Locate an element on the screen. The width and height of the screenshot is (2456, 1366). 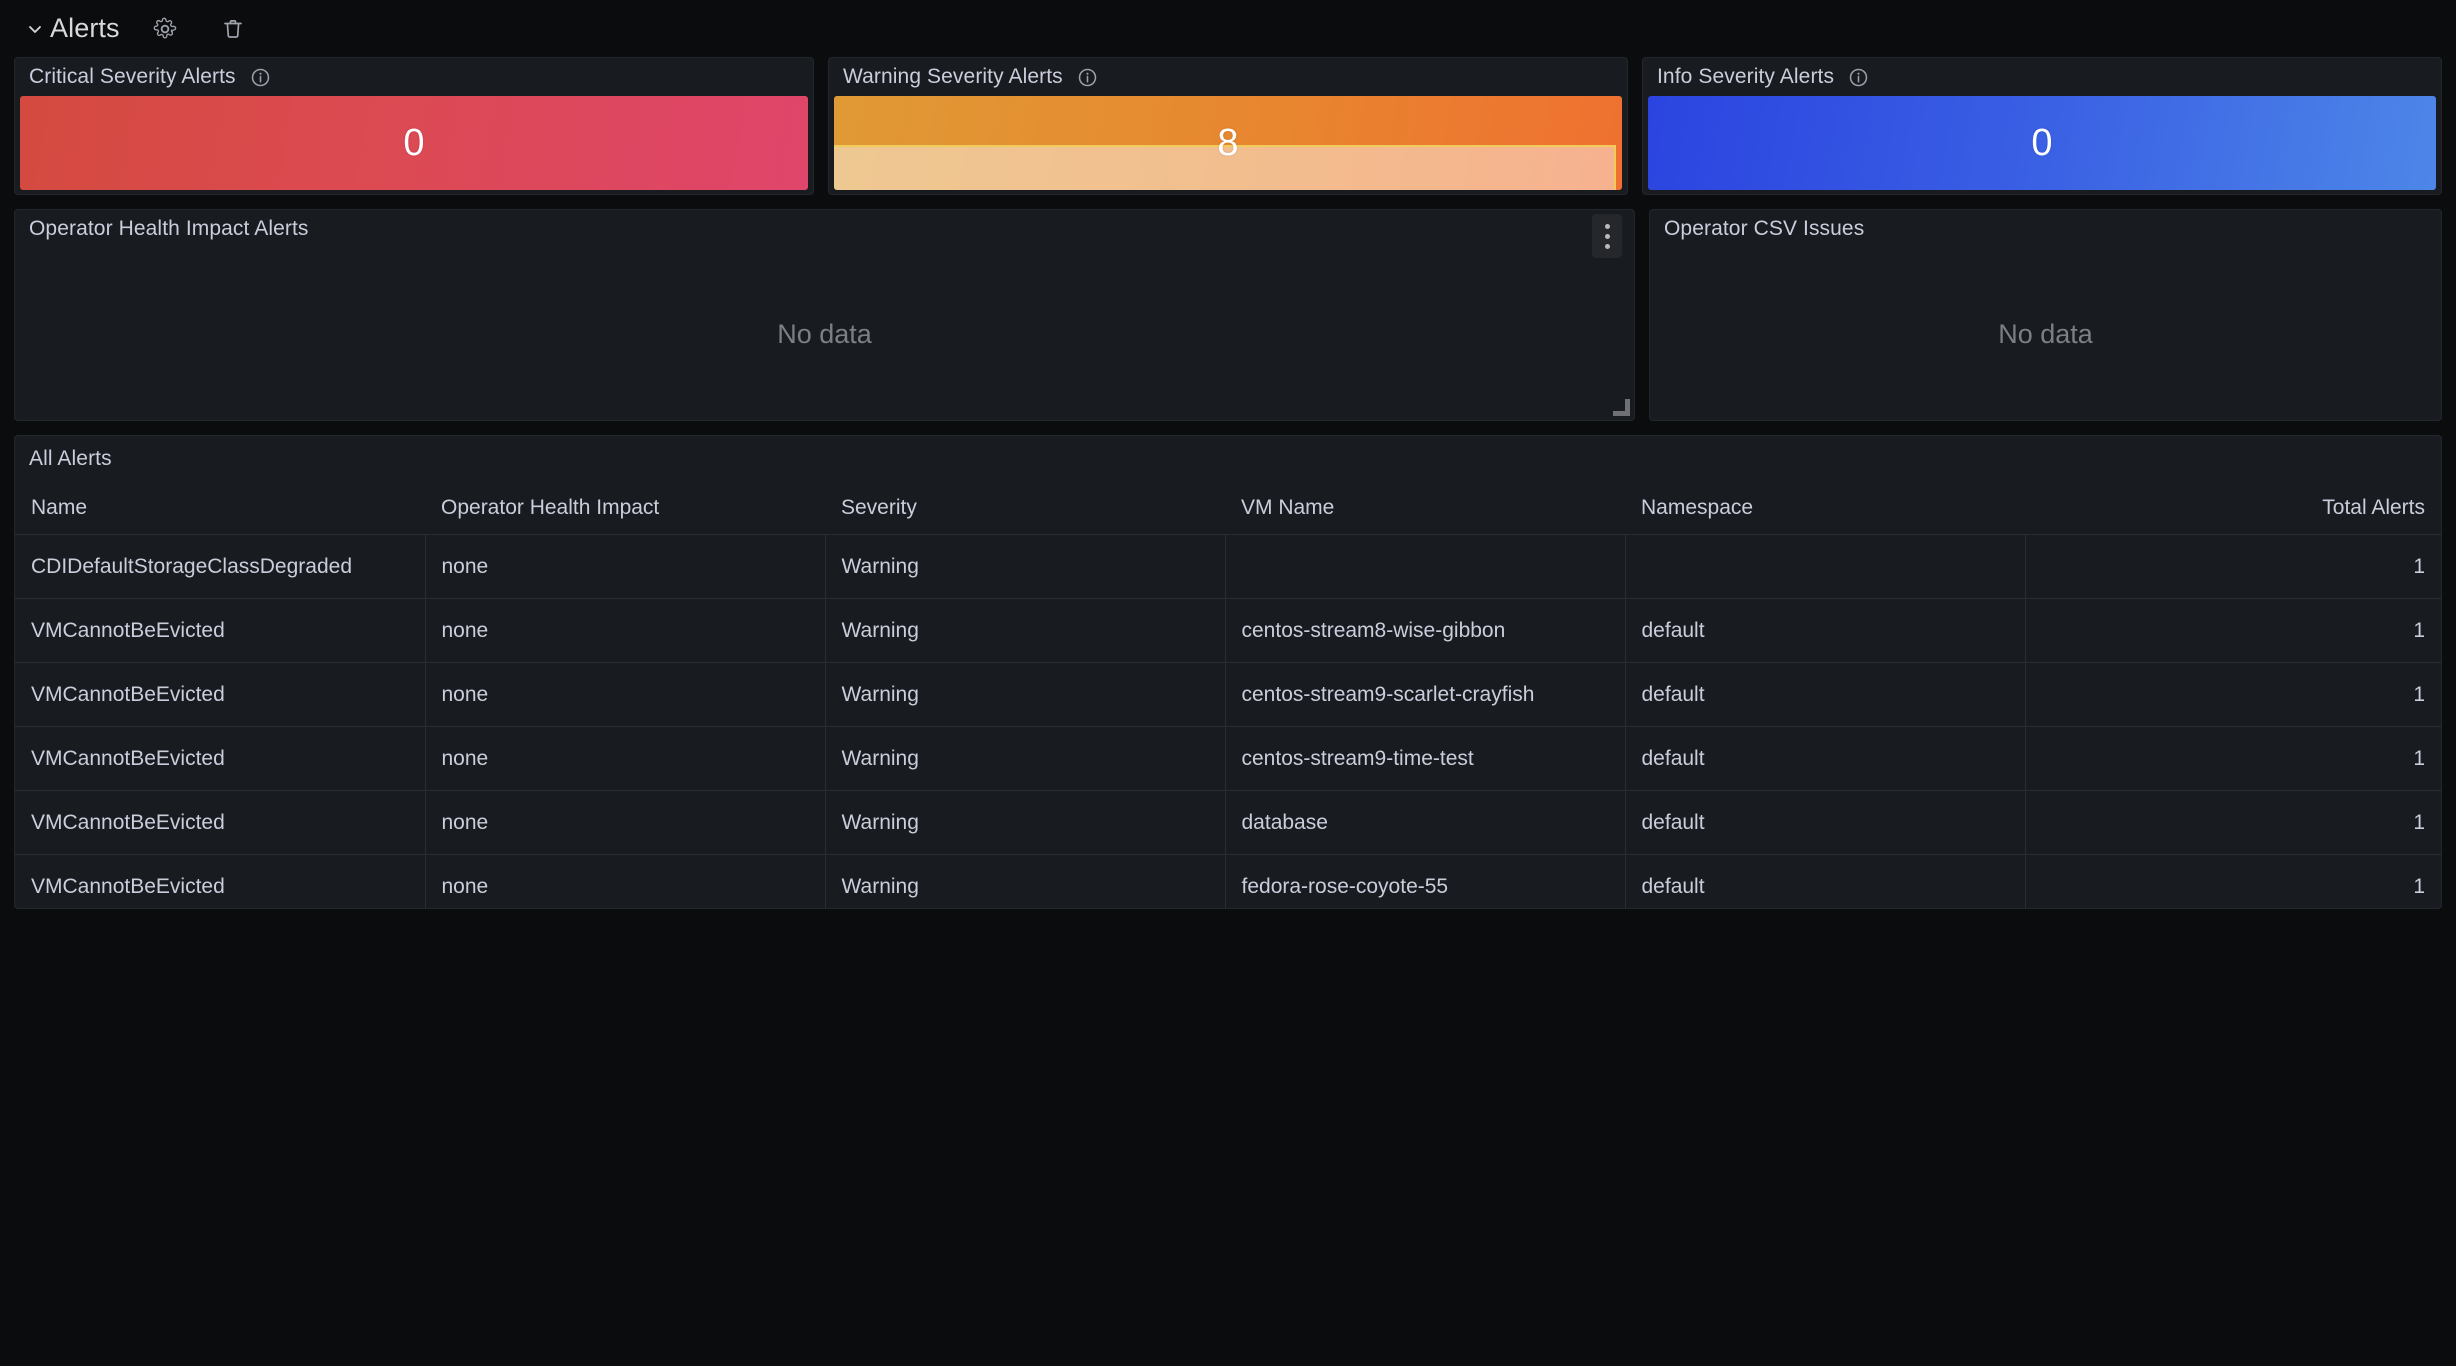
panel-resize-handle is located at coordinates (1622, 408).